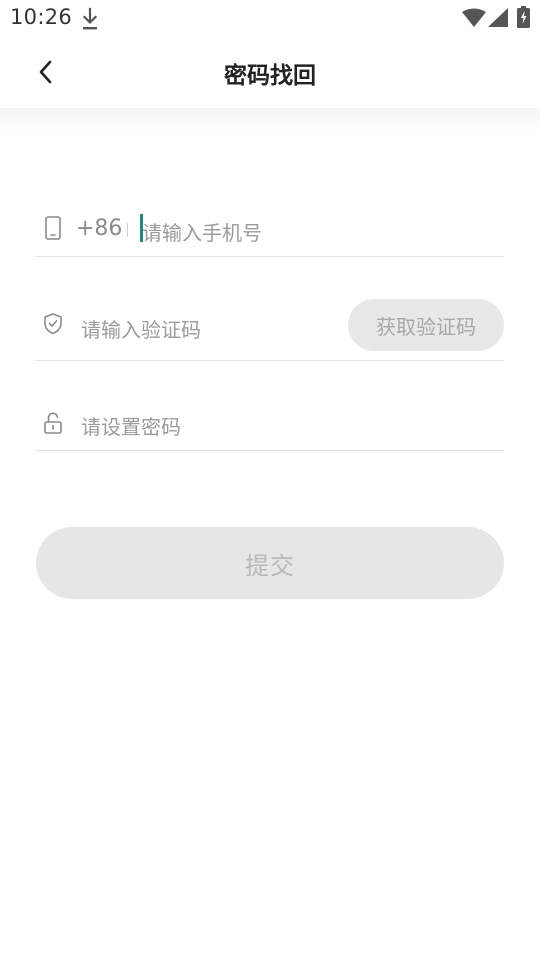  What do you see at coordinates (270, 328) in the screenshot?
I see `verification-code-row: 请输入验证码 获取验证码` at bounding box center [270, 328].